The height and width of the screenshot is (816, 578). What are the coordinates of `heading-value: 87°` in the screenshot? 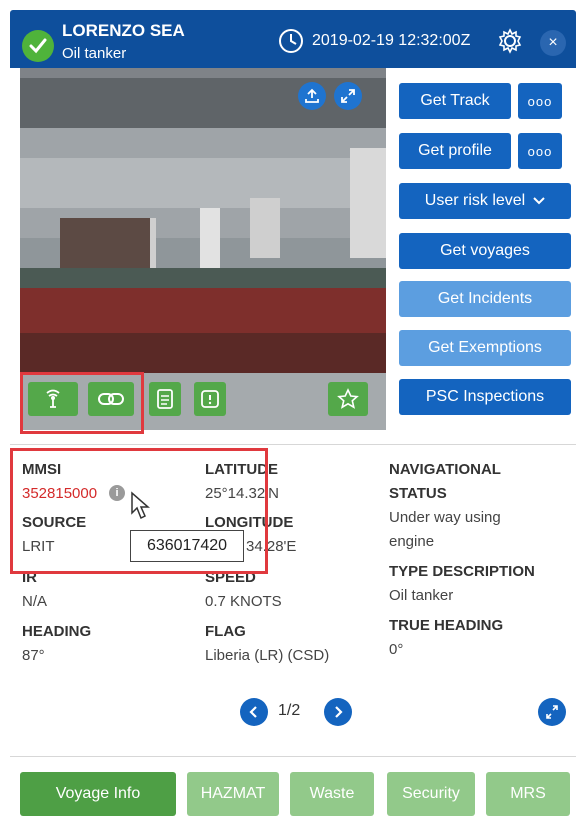 It's located at (33, 655).